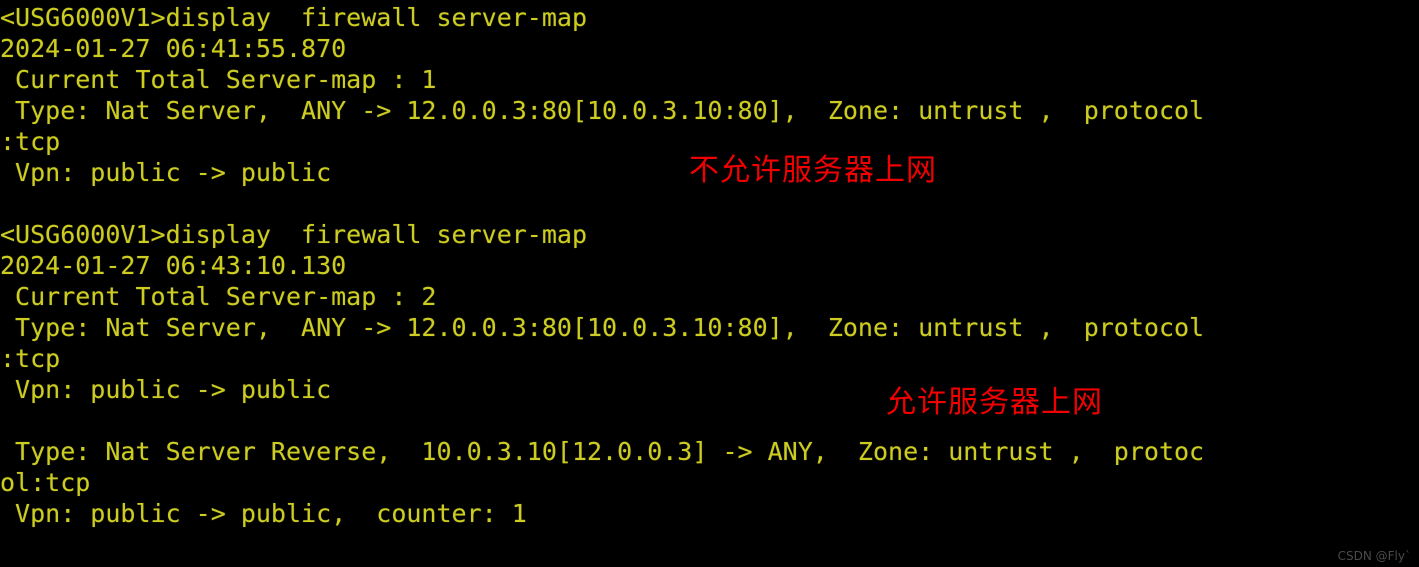  I want to click on console-line: Current Total Server-map : 1, so click(218, 79).